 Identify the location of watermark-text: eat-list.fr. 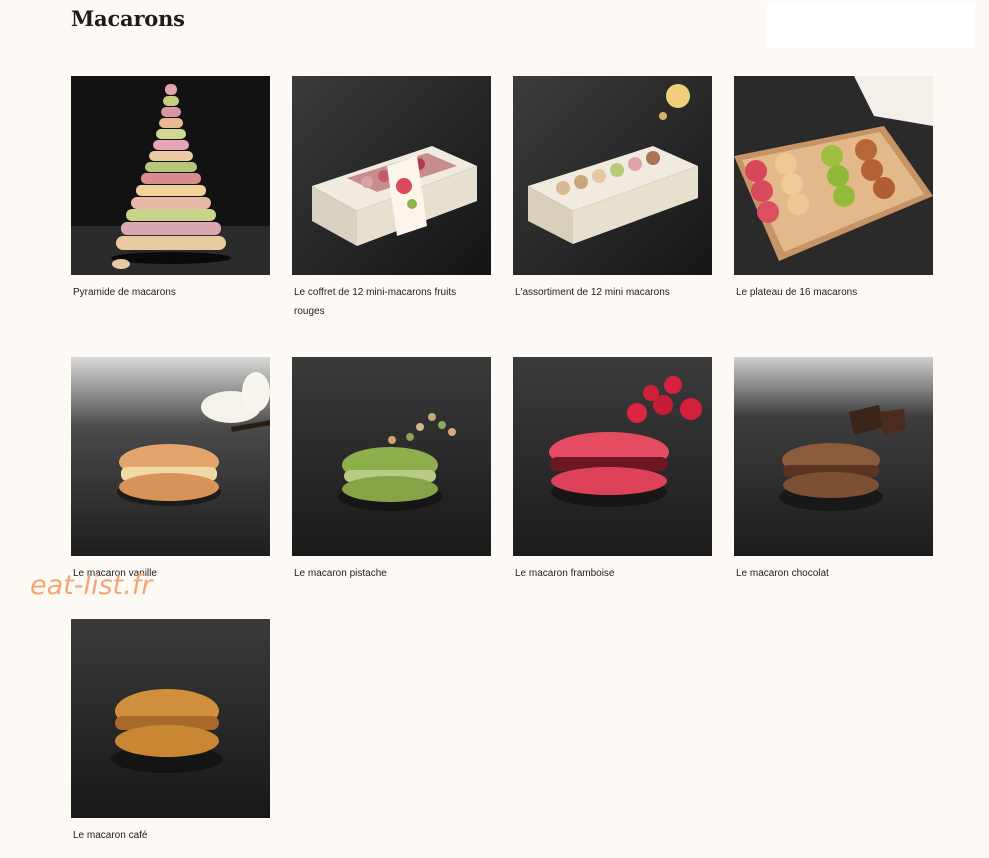
(91, 585).